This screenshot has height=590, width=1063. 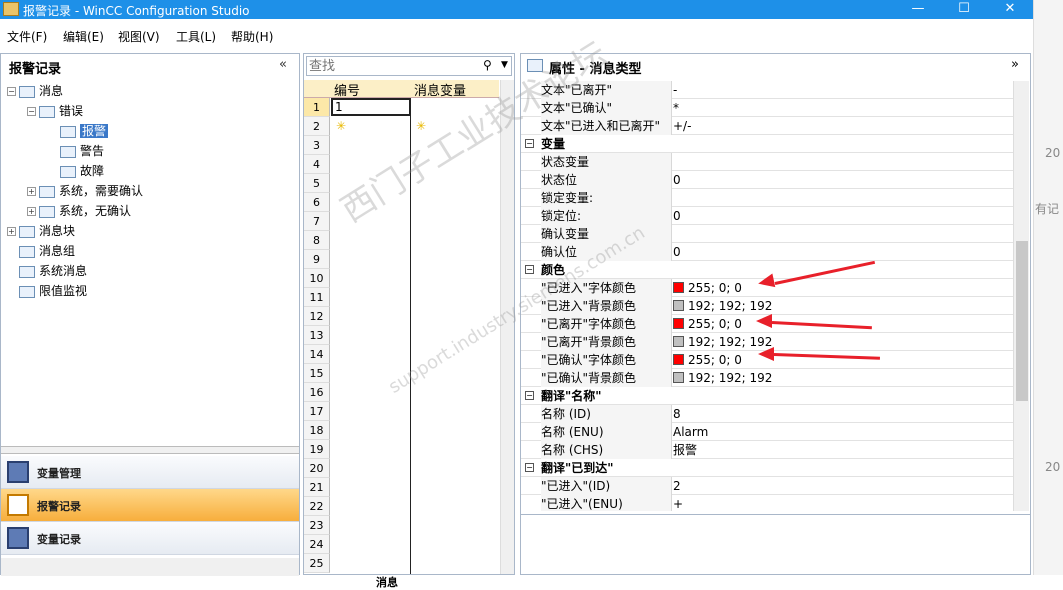 What do you see at coordinates (55, 111) in the screenshot?
I see `tree-node-errors: − 错误` at bounding box center [55, 111].